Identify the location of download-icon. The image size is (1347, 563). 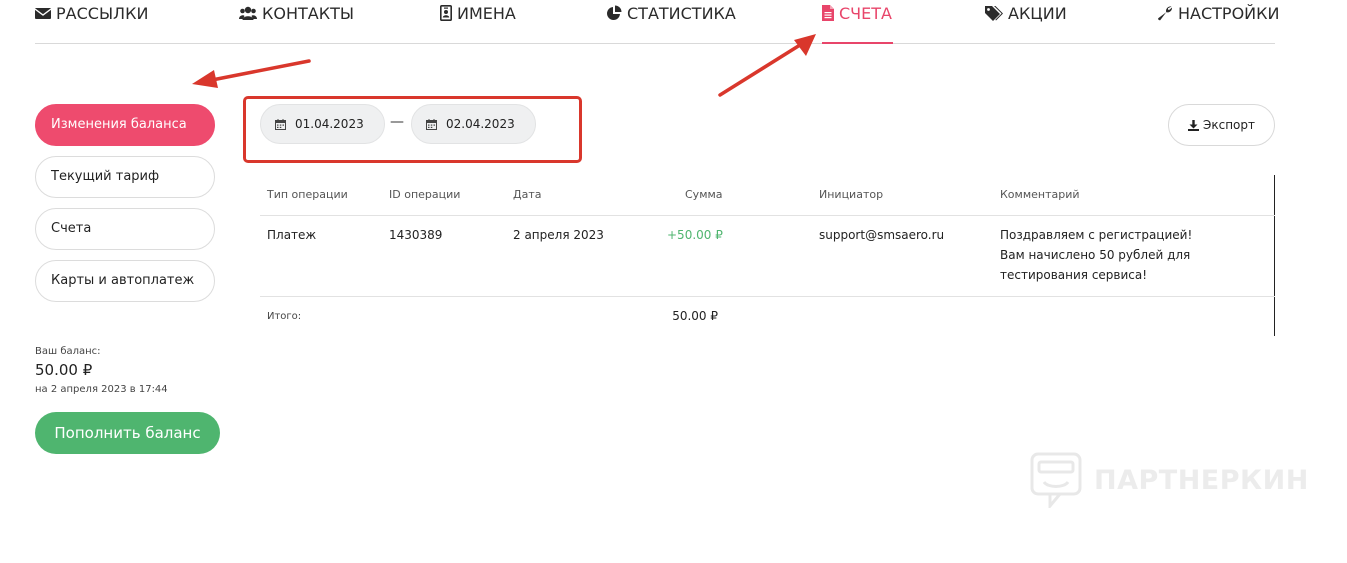
(1193, 125).